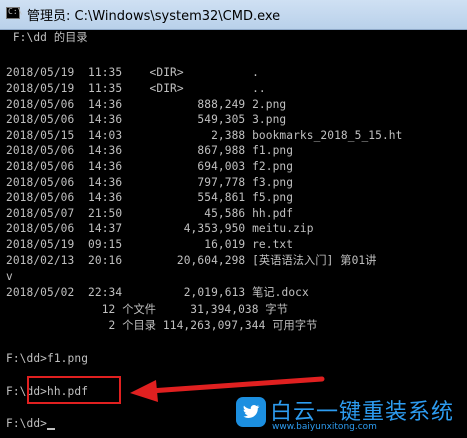  I want to click on watermark-url: www.baiyunxitong.com, so click(324, 427).